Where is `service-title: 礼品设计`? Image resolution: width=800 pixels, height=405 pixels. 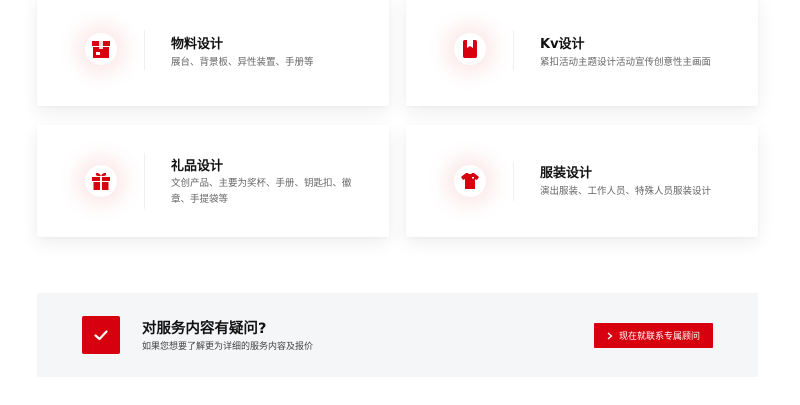
service-title: 礼品设计 is located at coordinates (197, 166).